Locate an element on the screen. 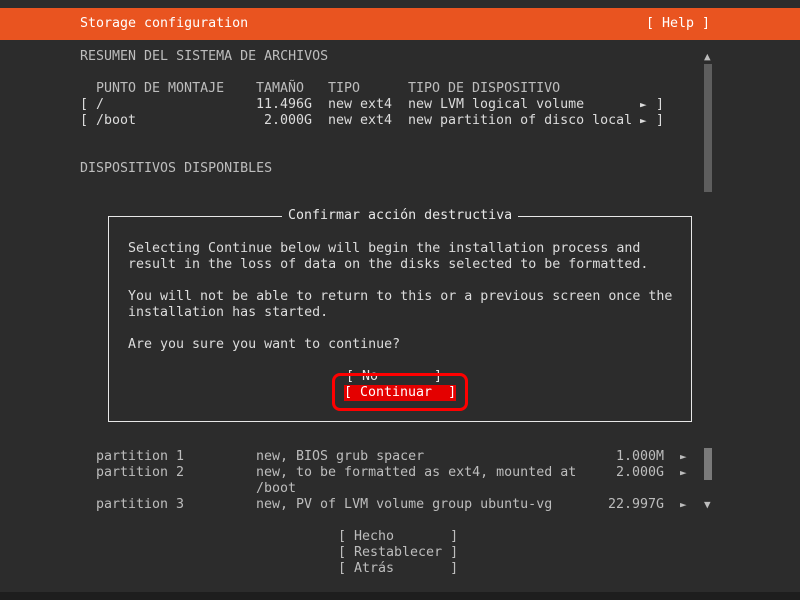 Image resolution: width=800 pixels, height=600 pixels. help-button: [ Help ] is located at coordinates (678, 24).